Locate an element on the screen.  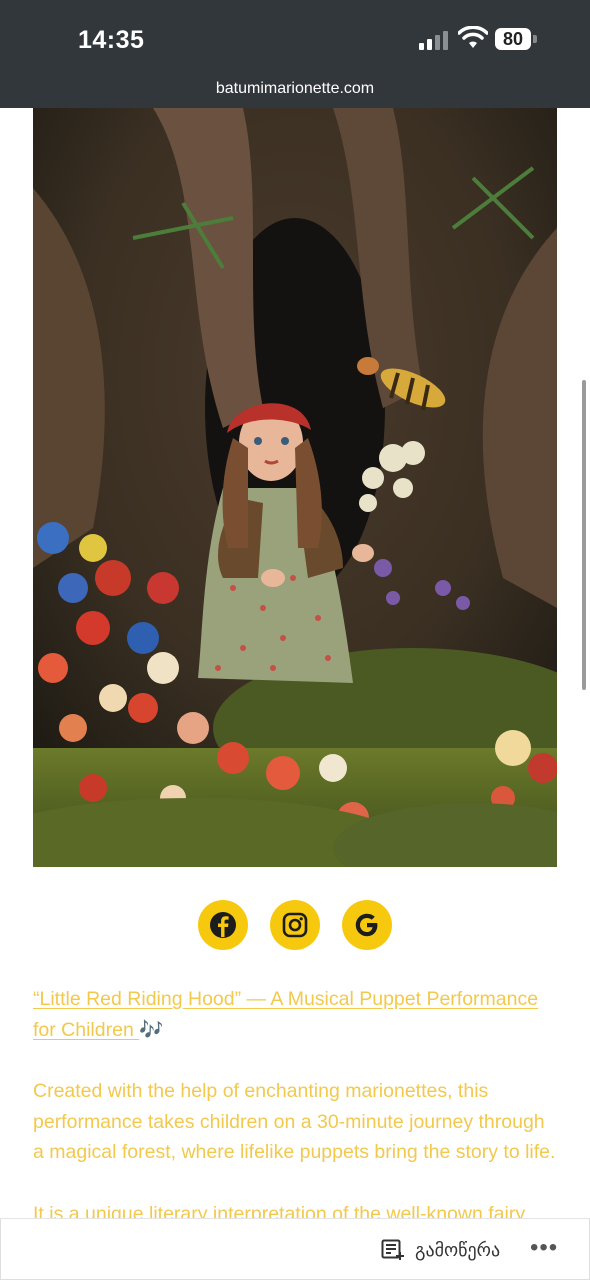
instagram-icon is located at coordinates (295, 925).